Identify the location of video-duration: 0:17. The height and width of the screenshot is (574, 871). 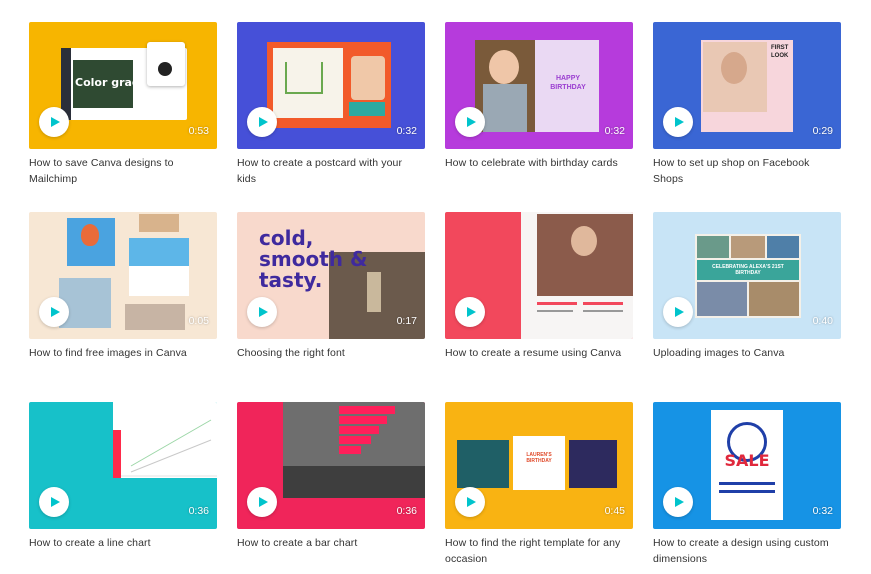
(406, 321).